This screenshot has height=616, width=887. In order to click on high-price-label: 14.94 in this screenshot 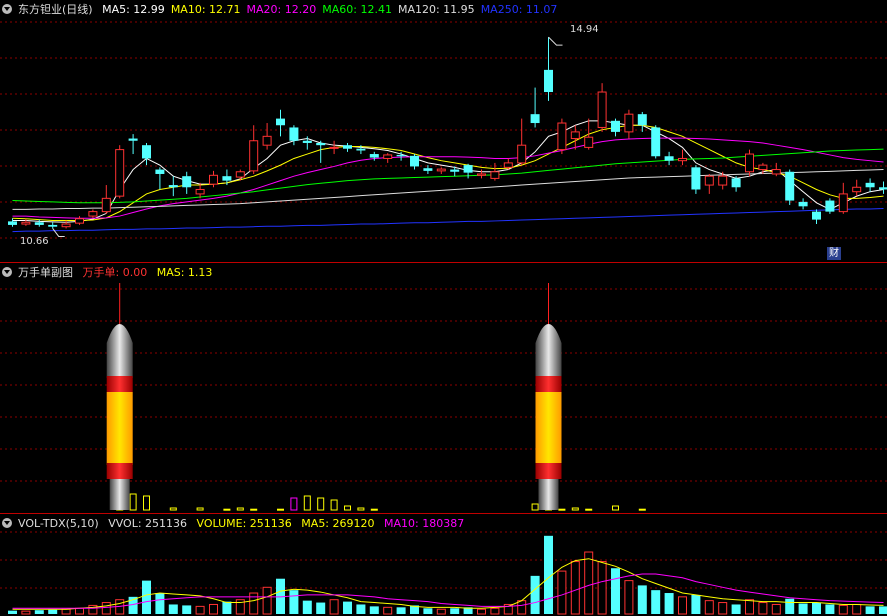, I will do `click(584, 29)`.